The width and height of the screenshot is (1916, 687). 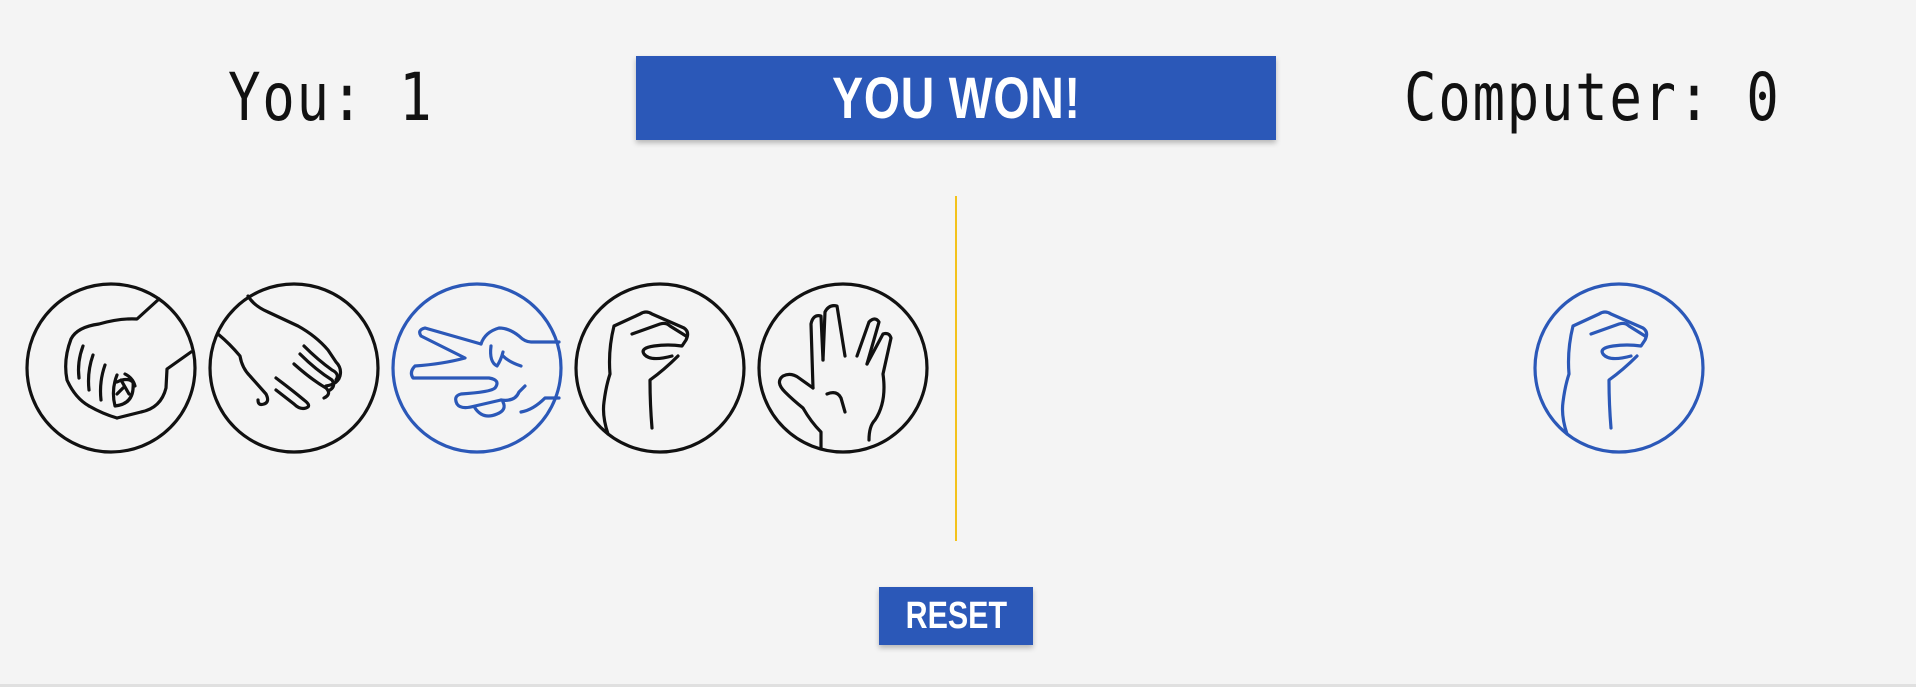 I want to click on choice-lizard-button, so click(x=660, y=368).